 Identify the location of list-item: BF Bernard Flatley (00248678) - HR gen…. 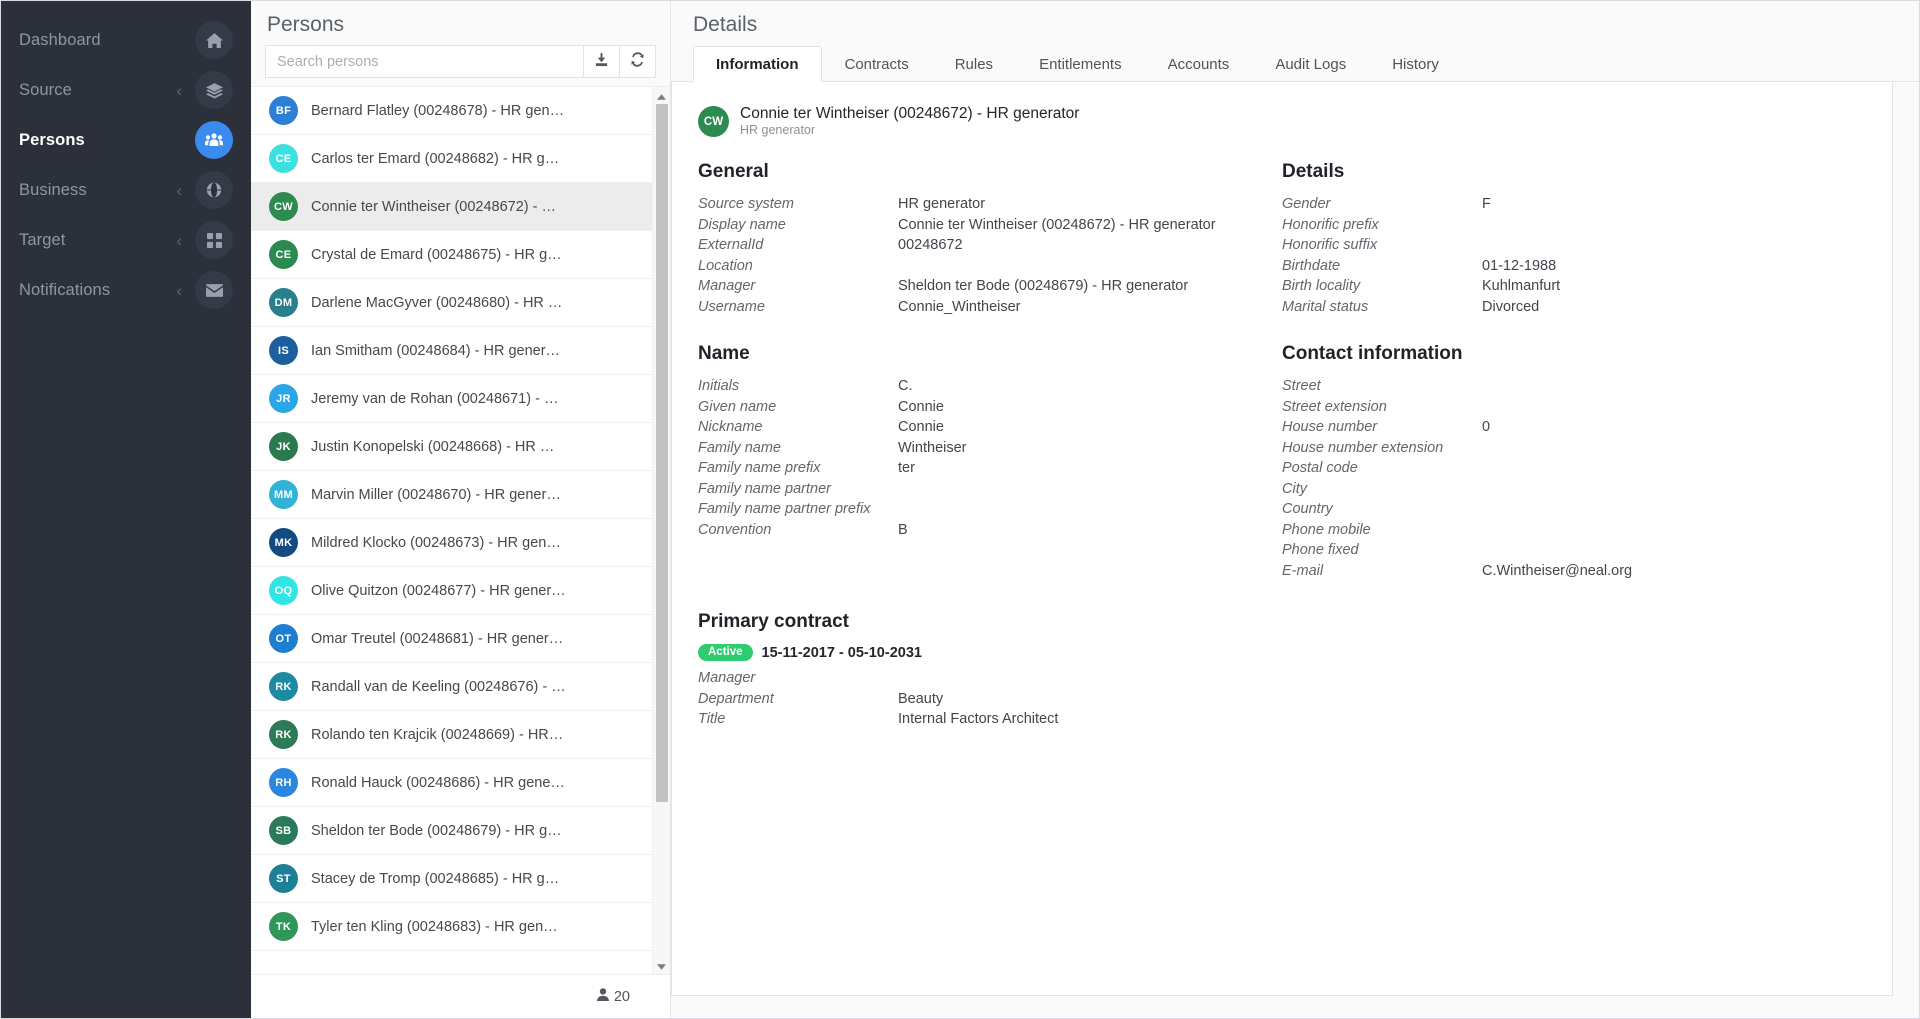
(451, 111).